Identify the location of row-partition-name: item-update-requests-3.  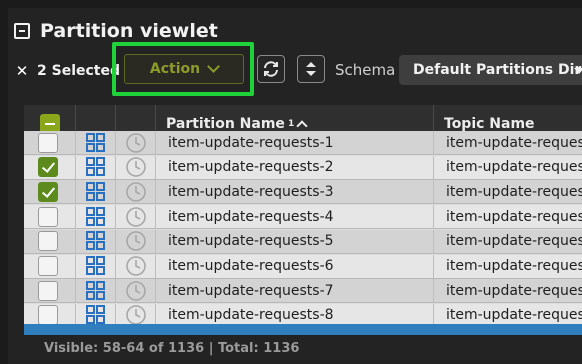
(295, 192).